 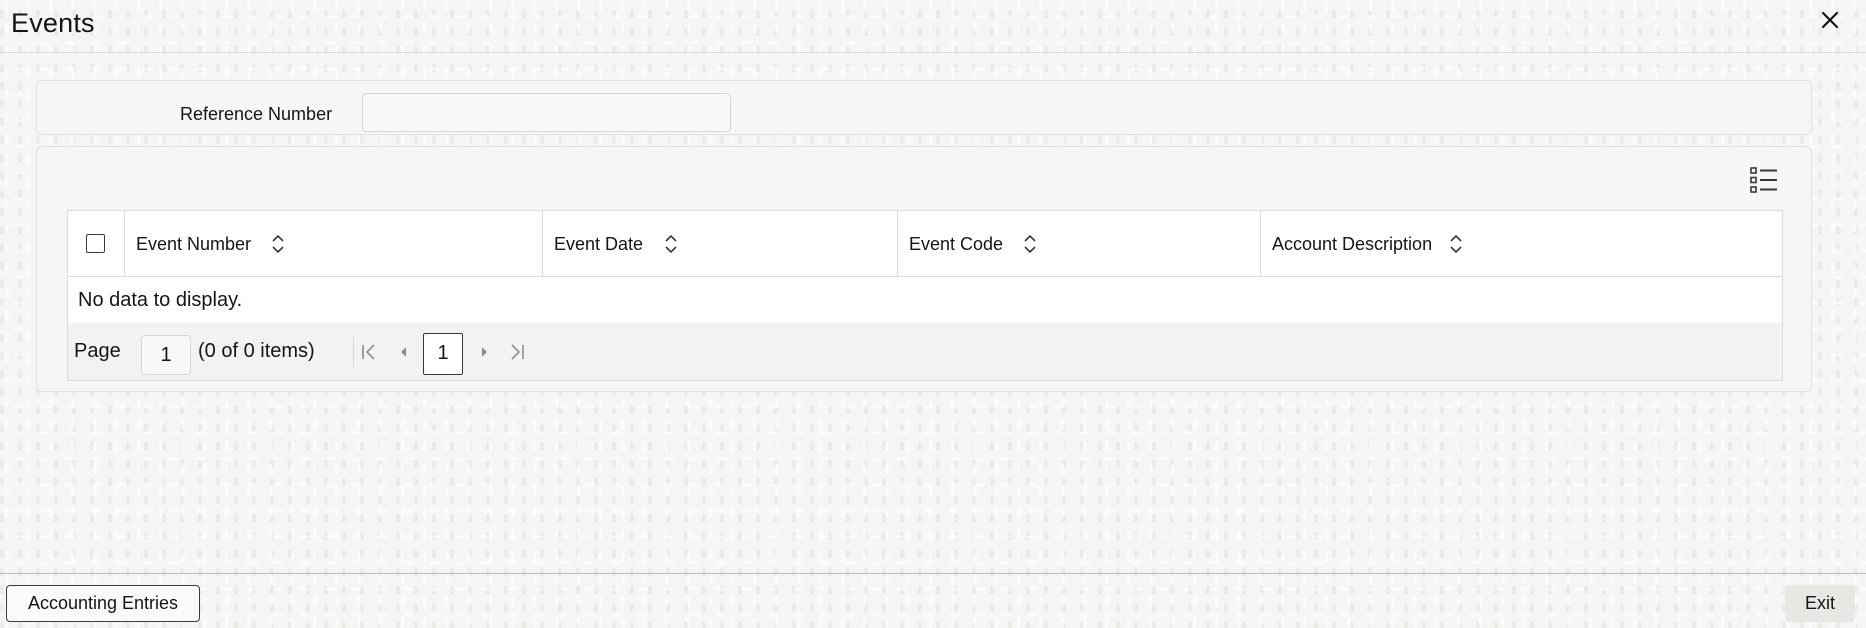 What do you see at coordinates (53, 23) in the screenshot?
I see `page-title: Events` at bounding box center [53, 23].